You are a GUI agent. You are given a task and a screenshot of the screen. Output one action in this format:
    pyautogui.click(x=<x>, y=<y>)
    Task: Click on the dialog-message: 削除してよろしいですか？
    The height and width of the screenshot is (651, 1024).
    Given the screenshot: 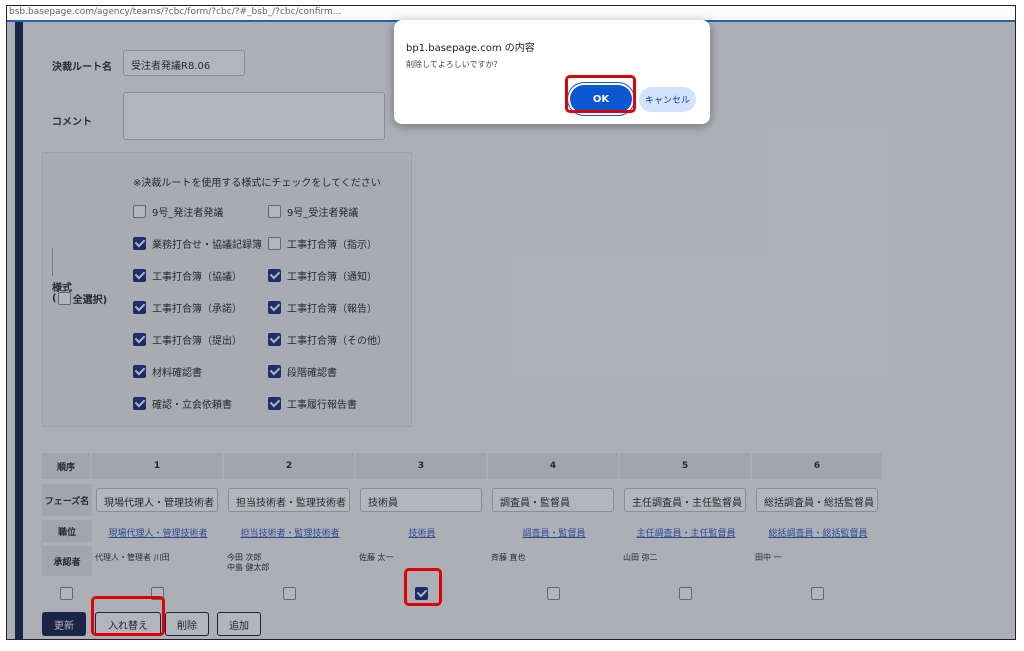 What is the action you would take?
    pyautogui.click(x=454, y=64)
    